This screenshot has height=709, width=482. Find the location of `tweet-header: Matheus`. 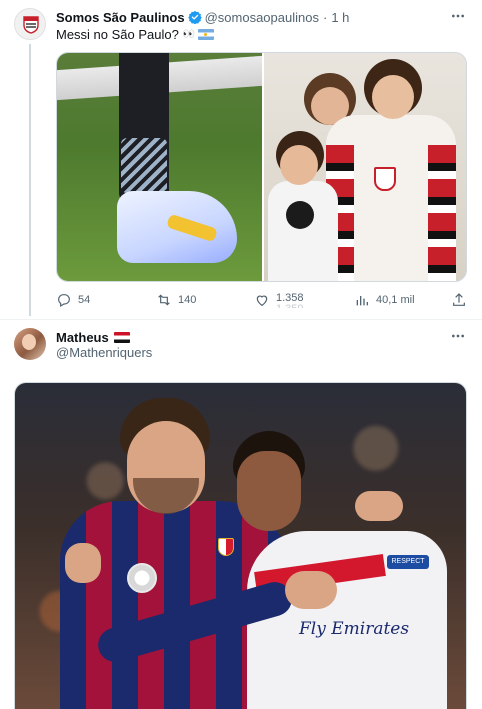

tweet-header: Matheus is located at coordinates (93, 337).